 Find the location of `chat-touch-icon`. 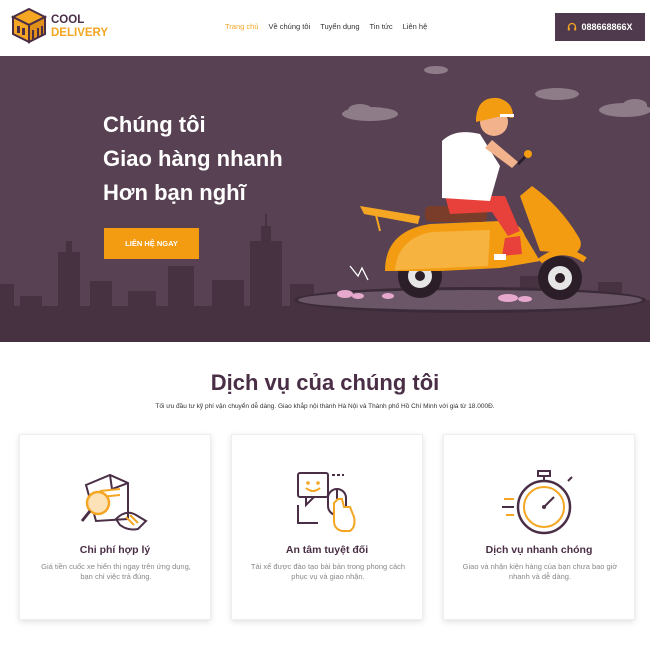

chat-touch-icon is located at coordinates (326, 502).